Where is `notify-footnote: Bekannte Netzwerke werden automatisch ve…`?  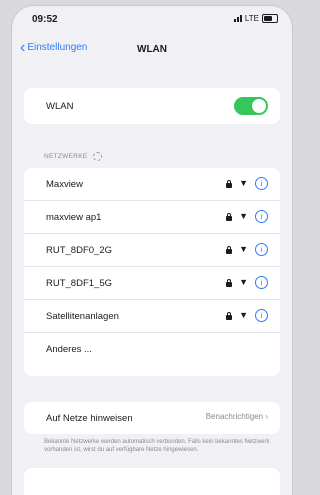 notify-footnote: Bekannte Netzwerke werden automatisch ve… is located at coordinates (157, 446).